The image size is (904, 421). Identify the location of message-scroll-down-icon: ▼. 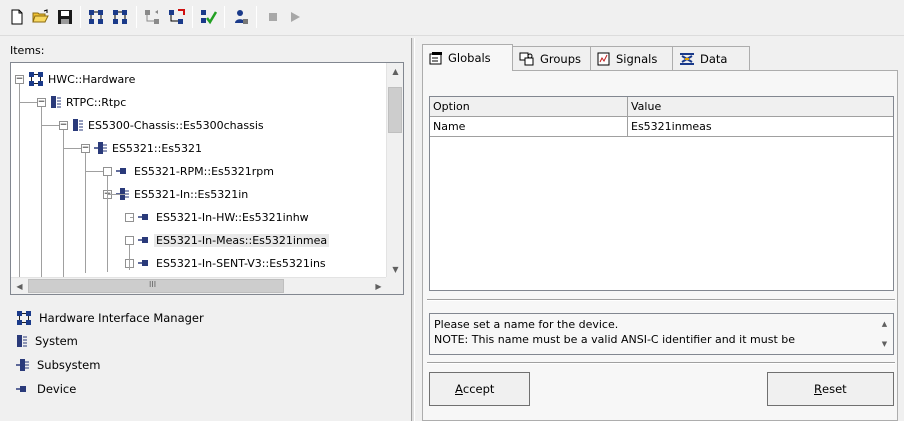
(884, 344).